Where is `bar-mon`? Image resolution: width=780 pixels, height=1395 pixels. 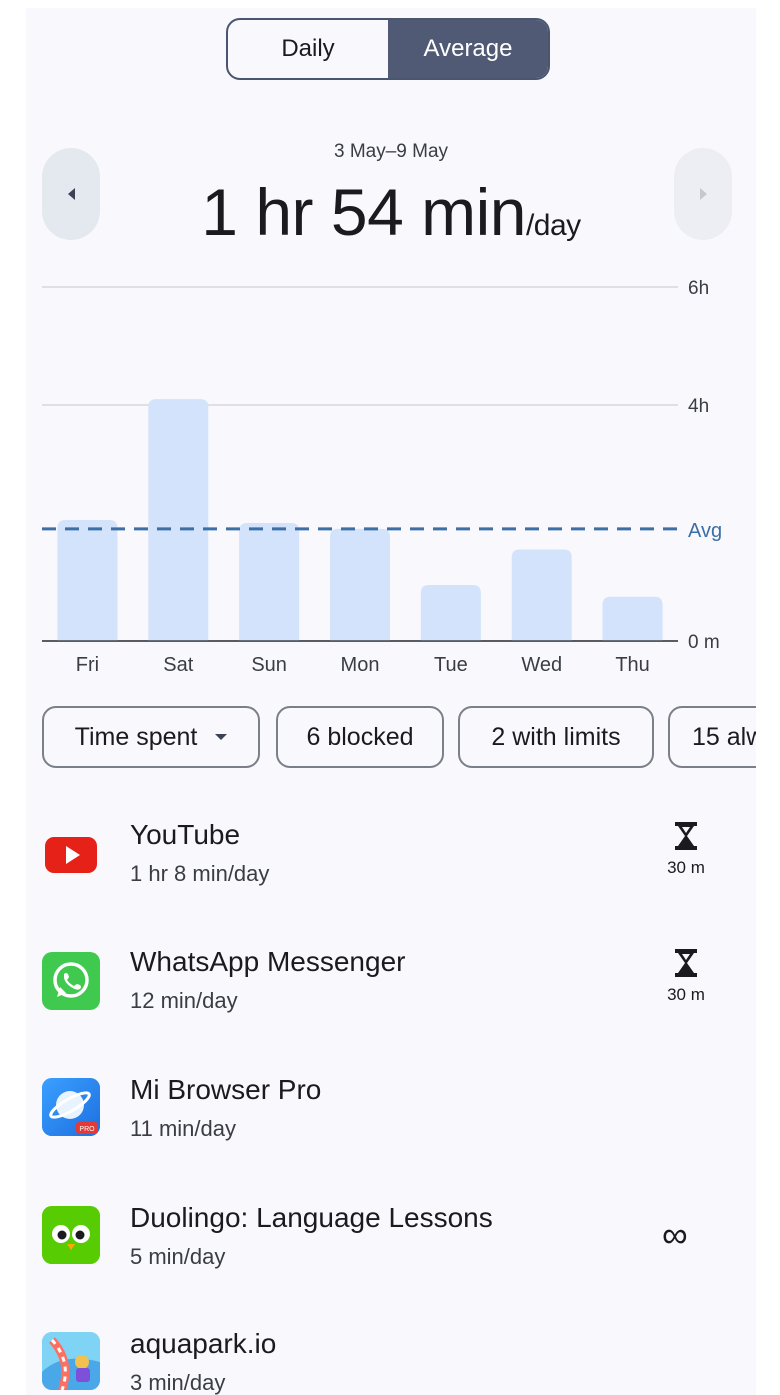 bar-mon is located at coordinates (360, 584).